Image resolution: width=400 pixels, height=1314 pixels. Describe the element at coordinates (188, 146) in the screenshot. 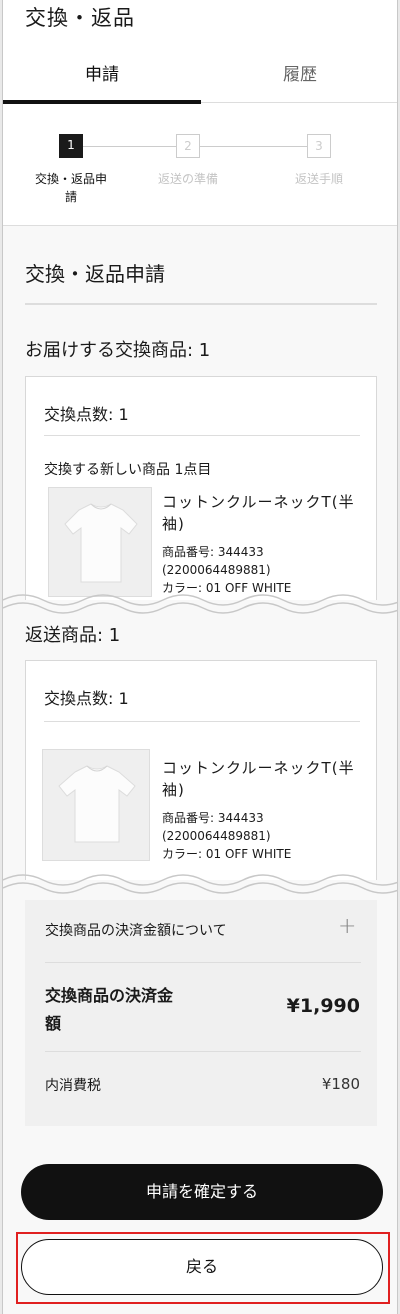

I see `step-2-number: 2` at that location.